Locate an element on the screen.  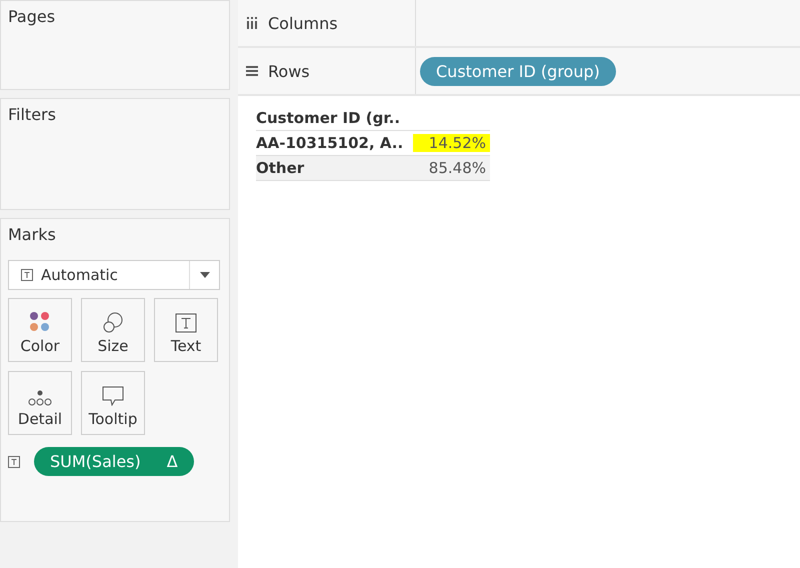
pages-title: Pages is located at coordinates (32, 16).